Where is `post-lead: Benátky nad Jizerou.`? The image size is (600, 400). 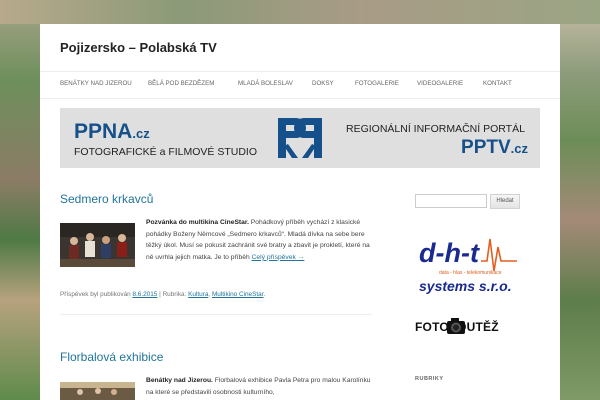 post-lead: Benátky nad Jizerou. is located at coordinates (179, 380).